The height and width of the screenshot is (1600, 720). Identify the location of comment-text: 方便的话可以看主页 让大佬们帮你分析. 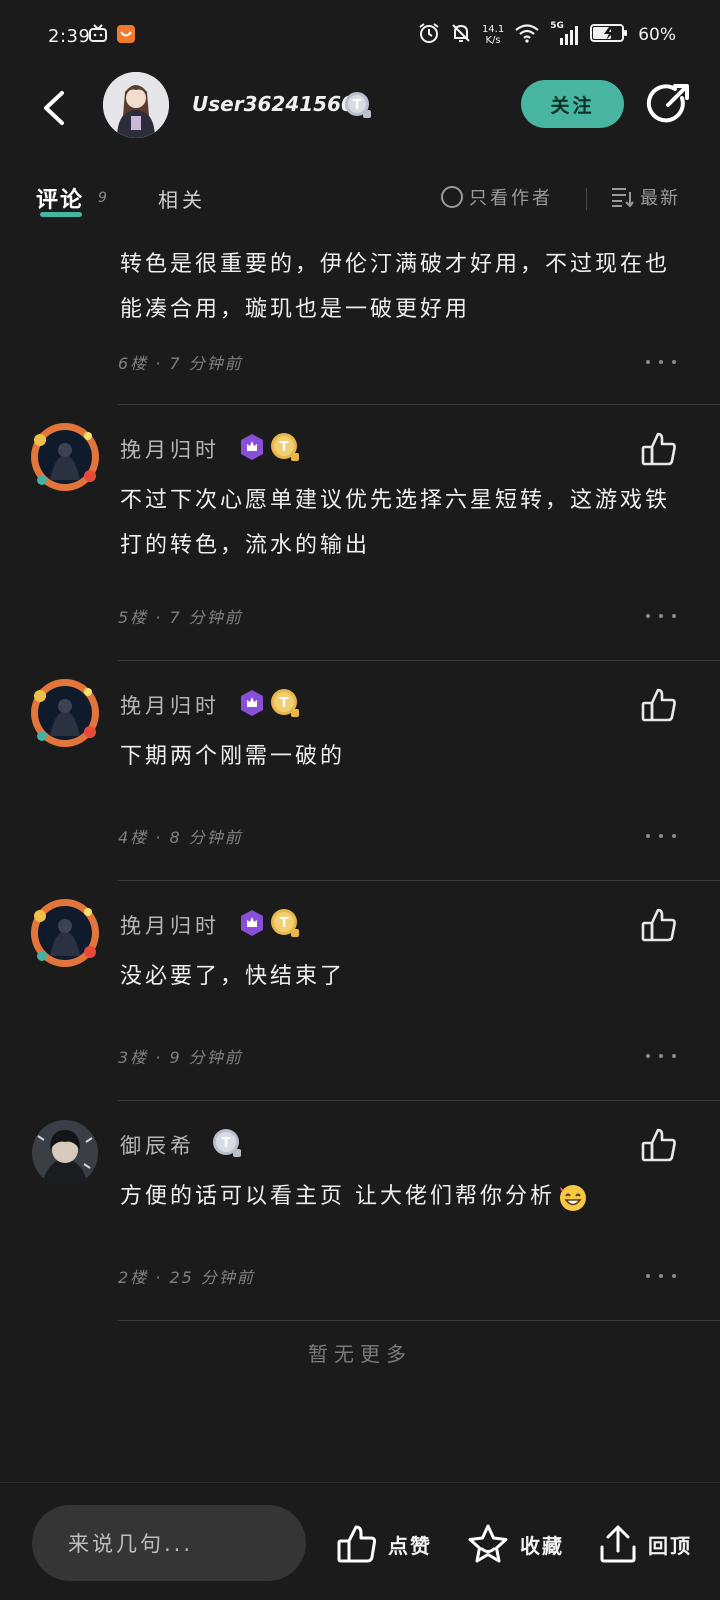
(337, 1196).